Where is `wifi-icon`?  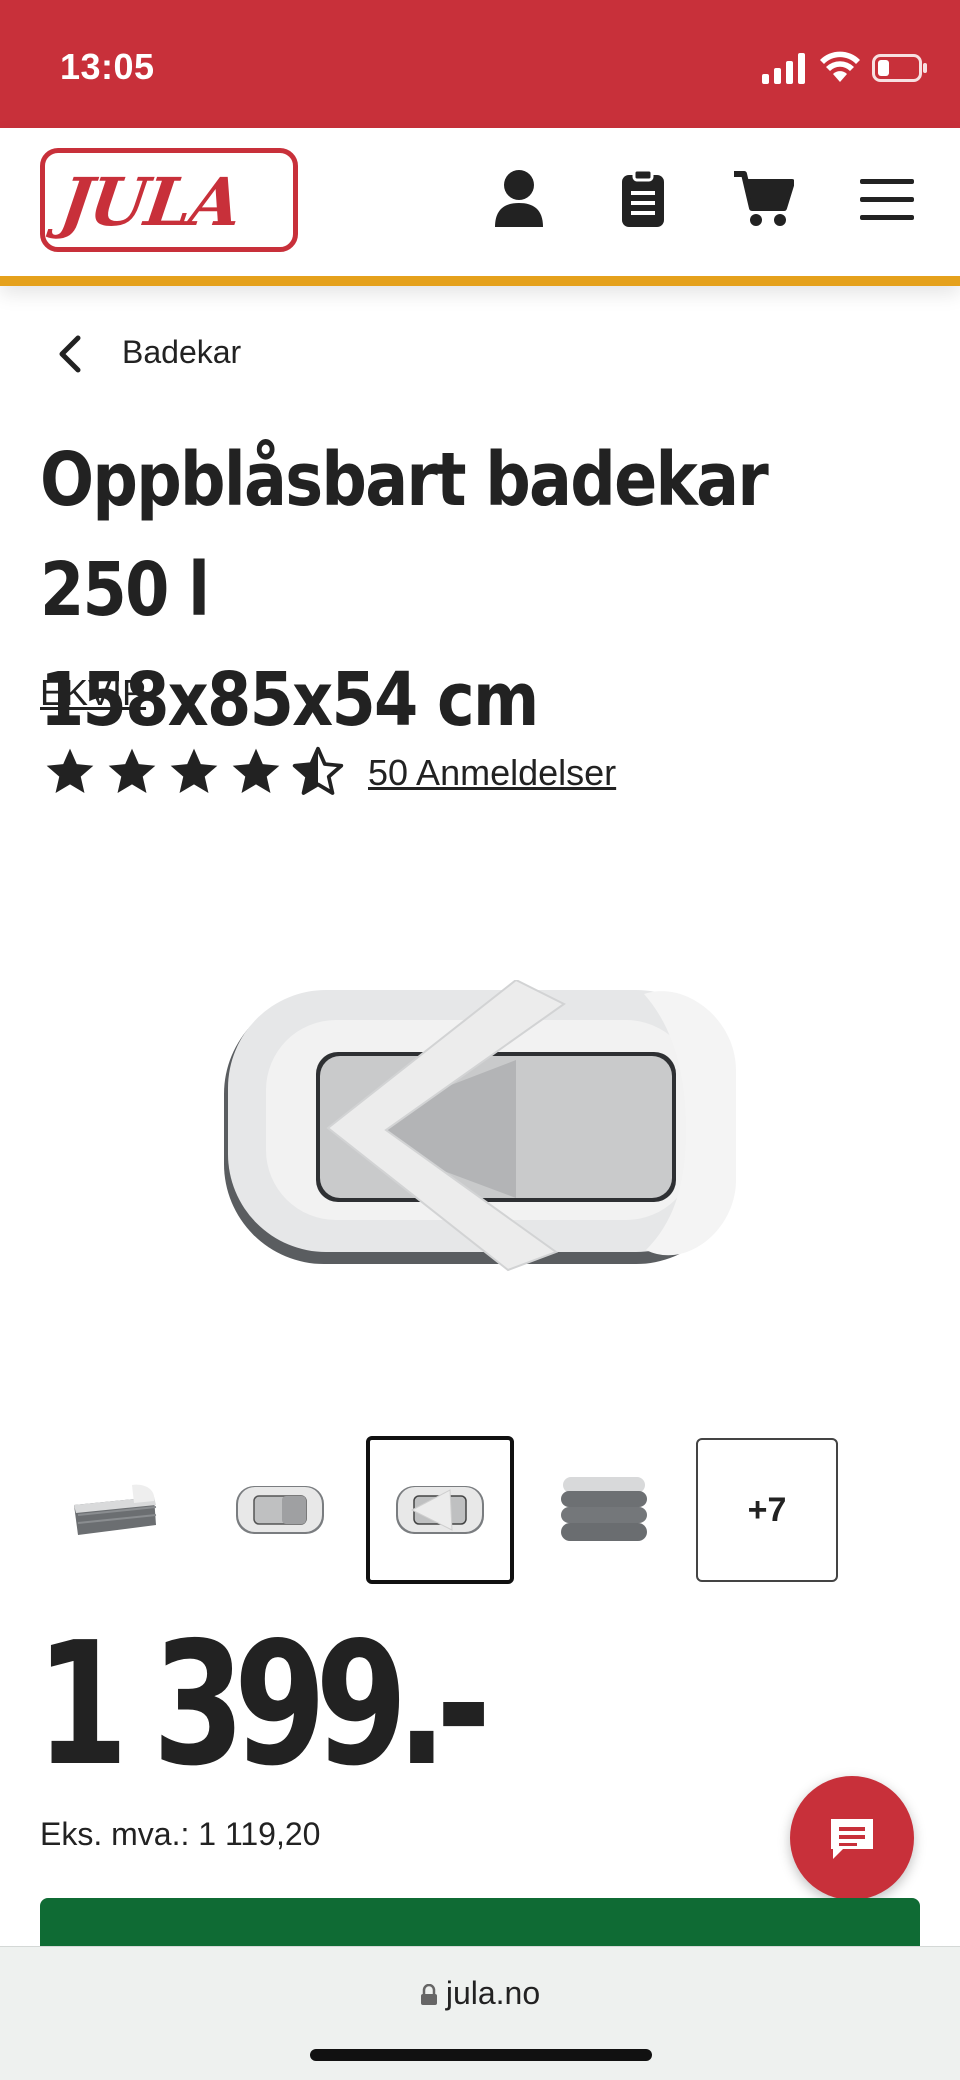
wifi-icon is located at coordinates (840, 66).